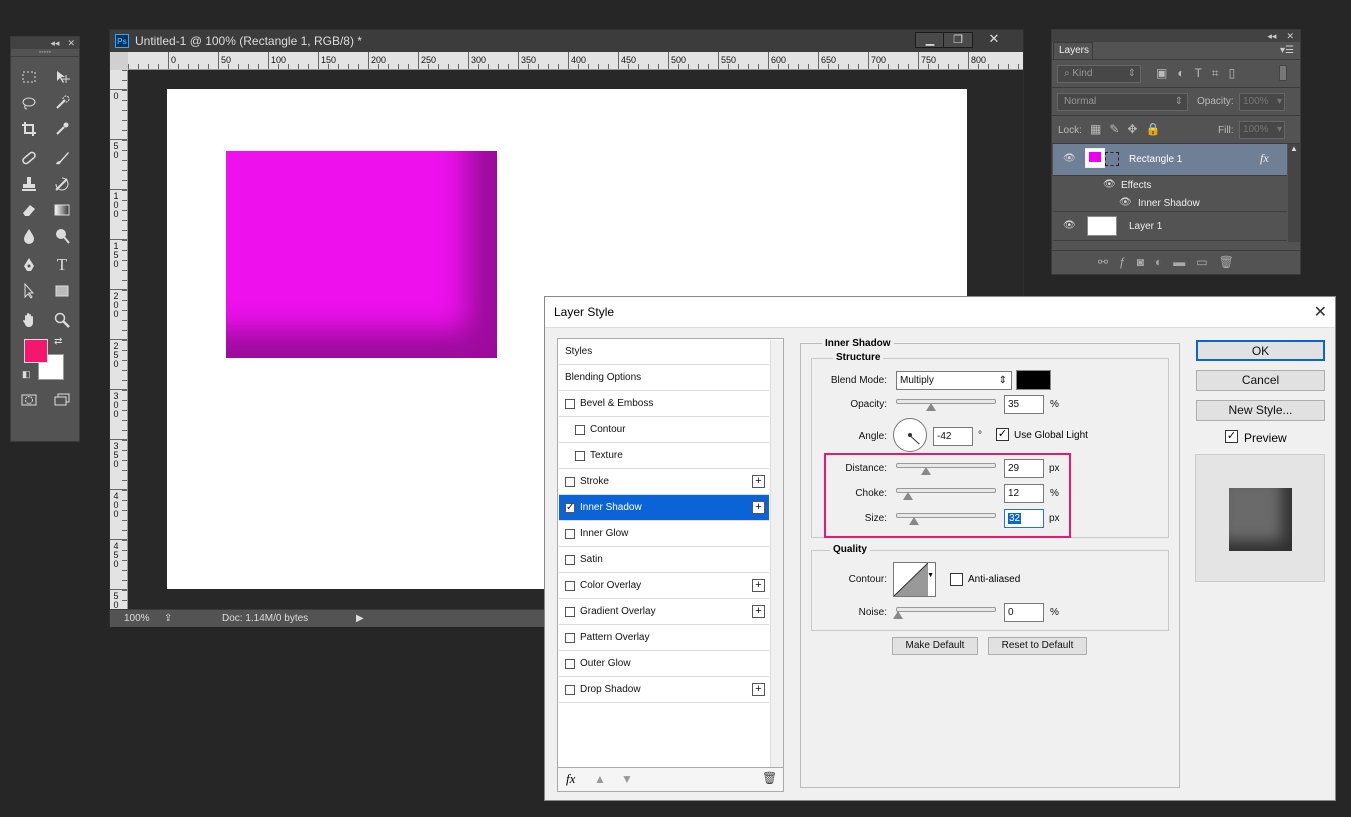 The width and height of the screenshot is (1351, 817). What do you see at coordinates (994, 40) in the screenshot?
I see `close-button: ✕` at bounding box center [994, 40].